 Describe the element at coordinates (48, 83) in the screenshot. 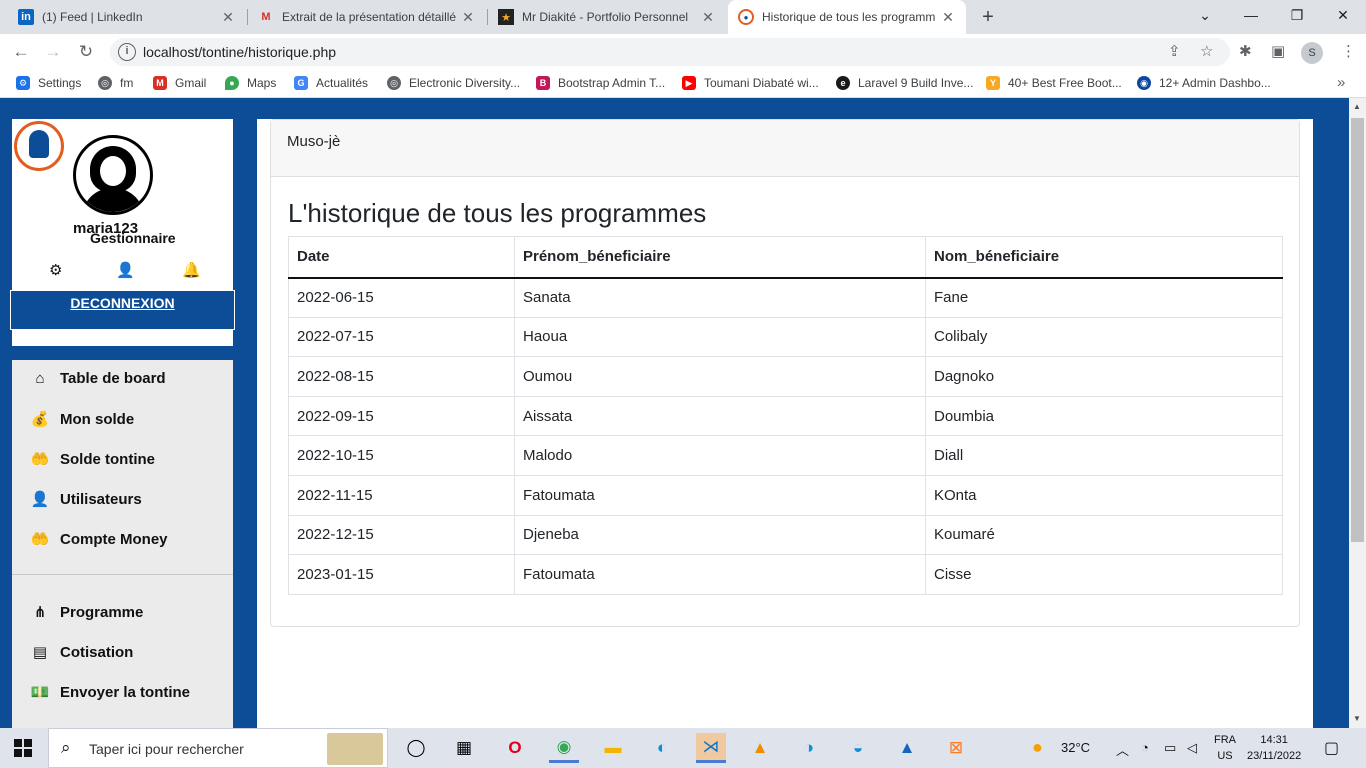

I see `bookmark-item: ⚙ Settings` at that location.